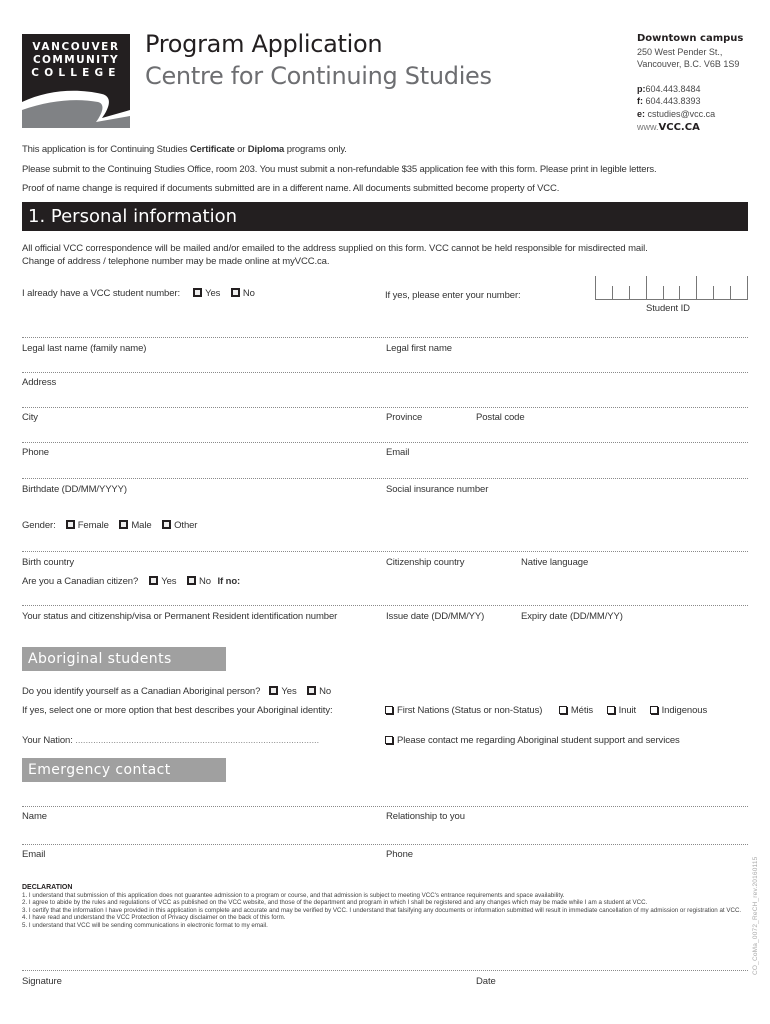 The width and height of the screenshot is (770, 1024). Describe the element at coordinates (35, 452) in the screenshot. I see `phone-field: Phone` at that location.